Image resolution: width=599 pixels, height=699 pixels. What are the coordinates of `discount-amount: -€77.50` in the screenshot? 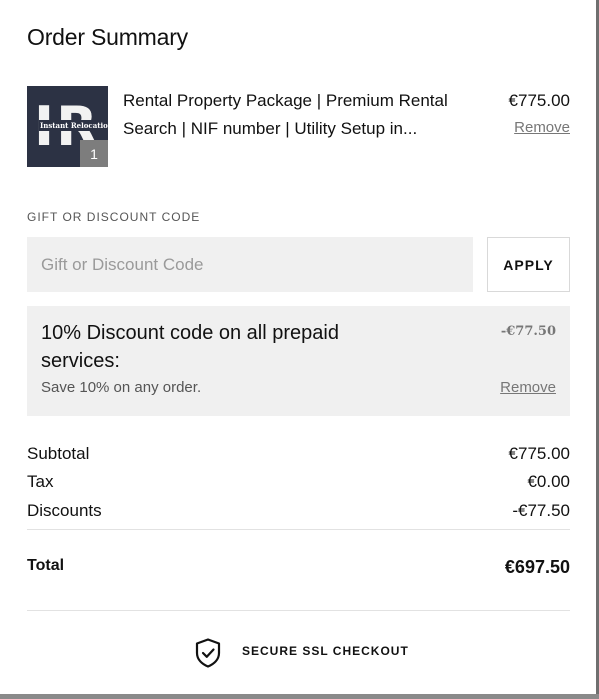 It's located at (528, 331).